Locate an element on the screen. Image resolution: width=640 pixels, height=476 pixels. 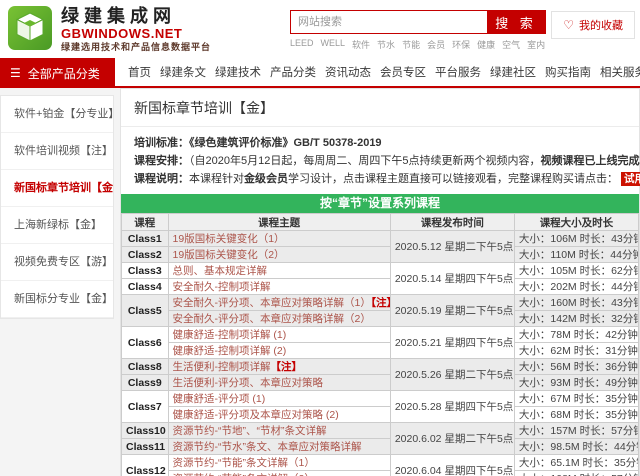
standard-value: 《绿色建筑评价标准》GB/T 50378-2019 is located at coordinates (285, 143).